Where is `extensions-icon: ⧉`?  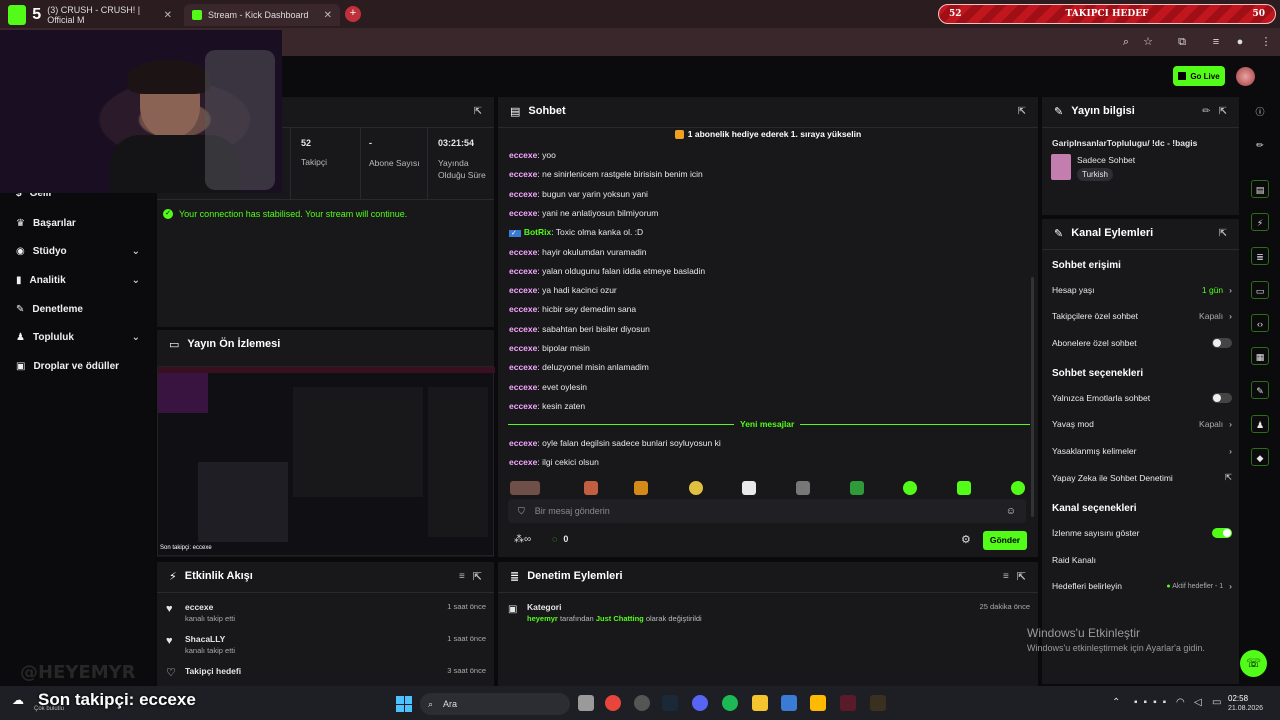 extensions-icon: ⧉ is located at coordinates (1182, 42).